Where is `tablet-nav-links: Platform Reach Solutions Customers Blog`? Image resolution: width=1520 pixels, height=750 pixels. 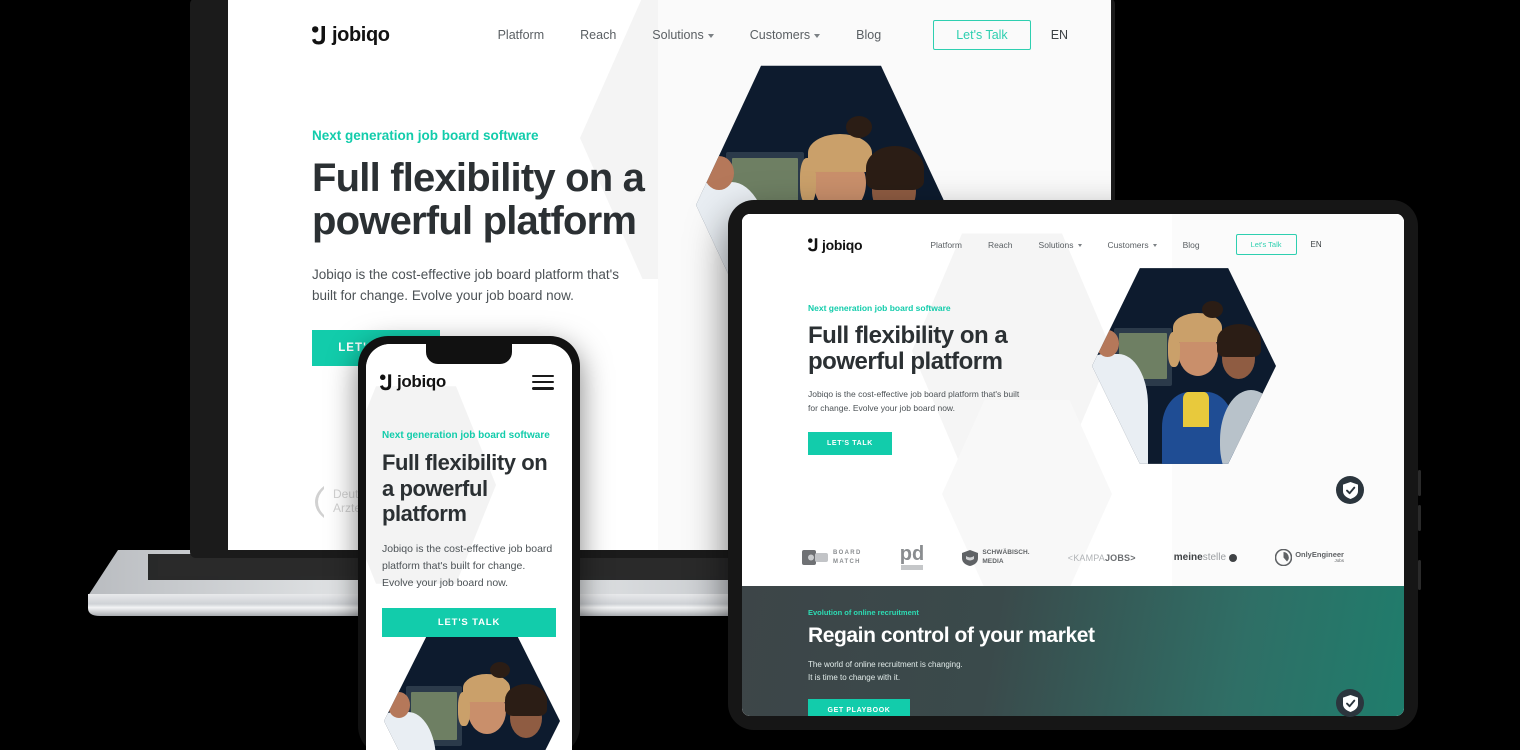
tablet-nav-links: Platform Reach Solutions Customers Blog is located at coordinates (1064, 245).